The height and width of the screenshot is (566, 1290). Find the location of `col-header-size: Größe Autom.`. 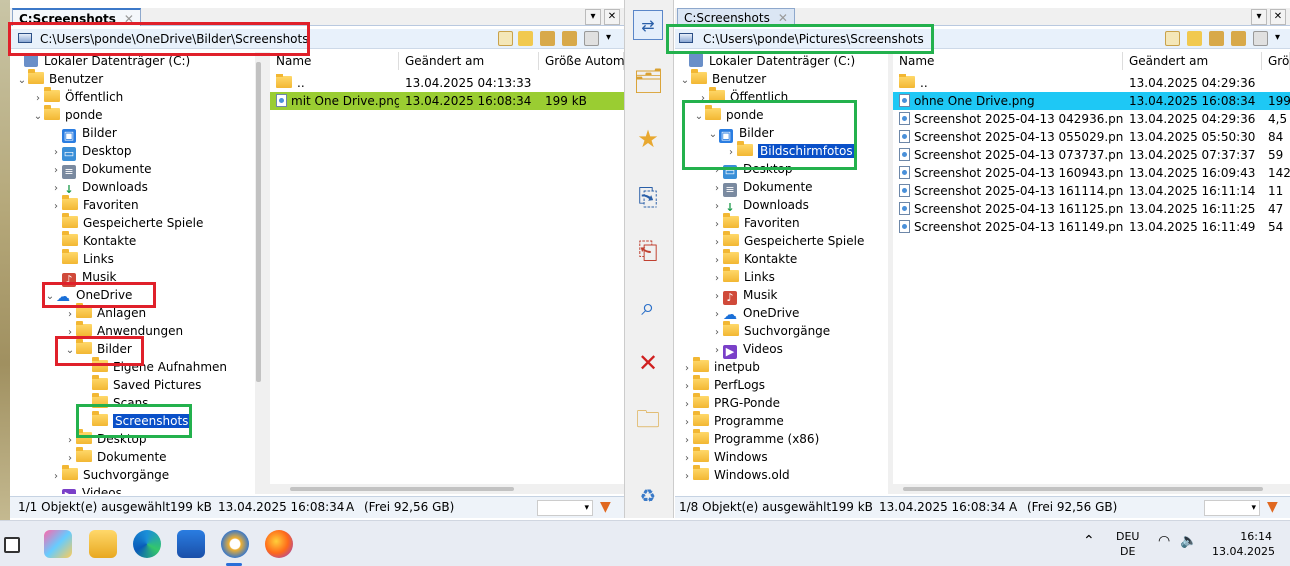

col-header-size: Größe Autom. is located at coordinates (581, 61).